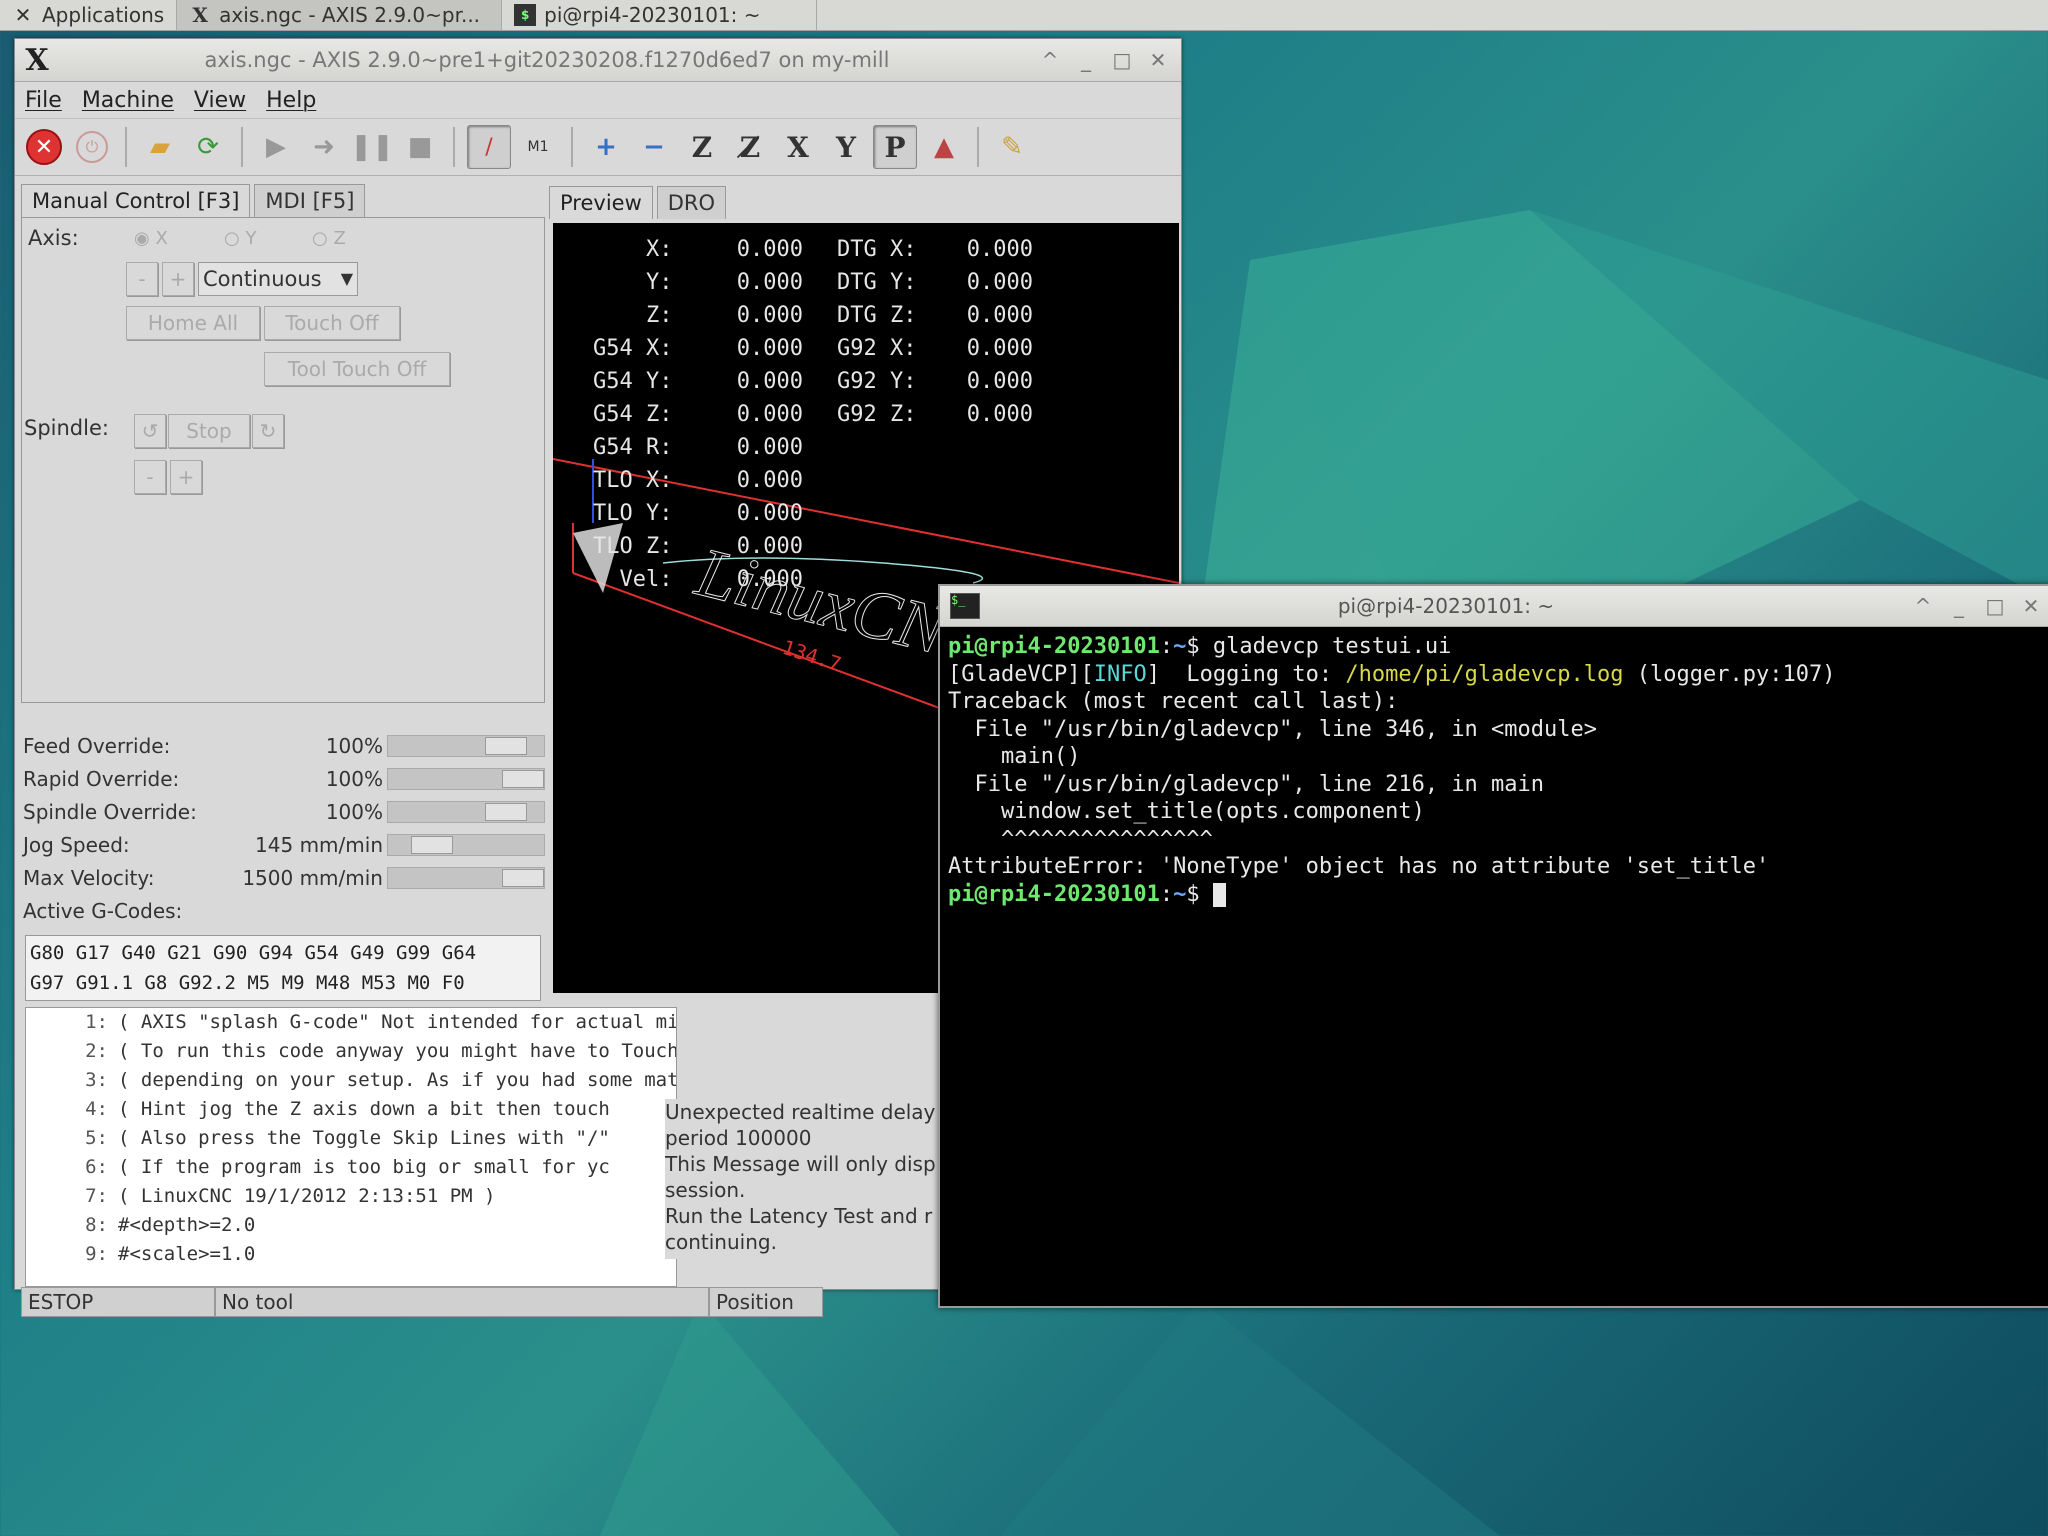  What do you see at coordinates (329, 238) in the screenshot?
I see `axis-radio-z: ○ Z` at bounding box center [329, 238].